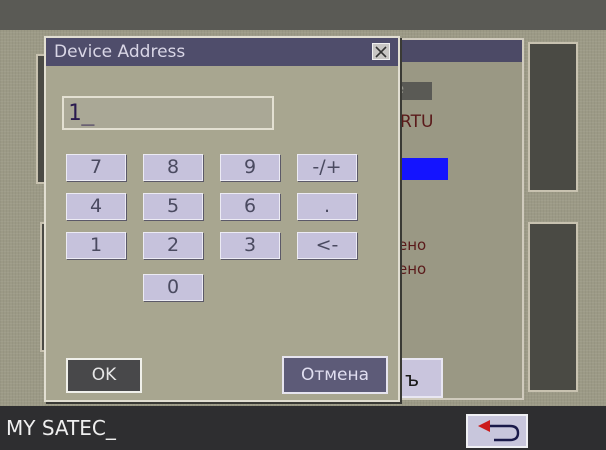 The width and height of the screenshot is (606, 450). I want to click on key-6: 6, so click(250, 206).